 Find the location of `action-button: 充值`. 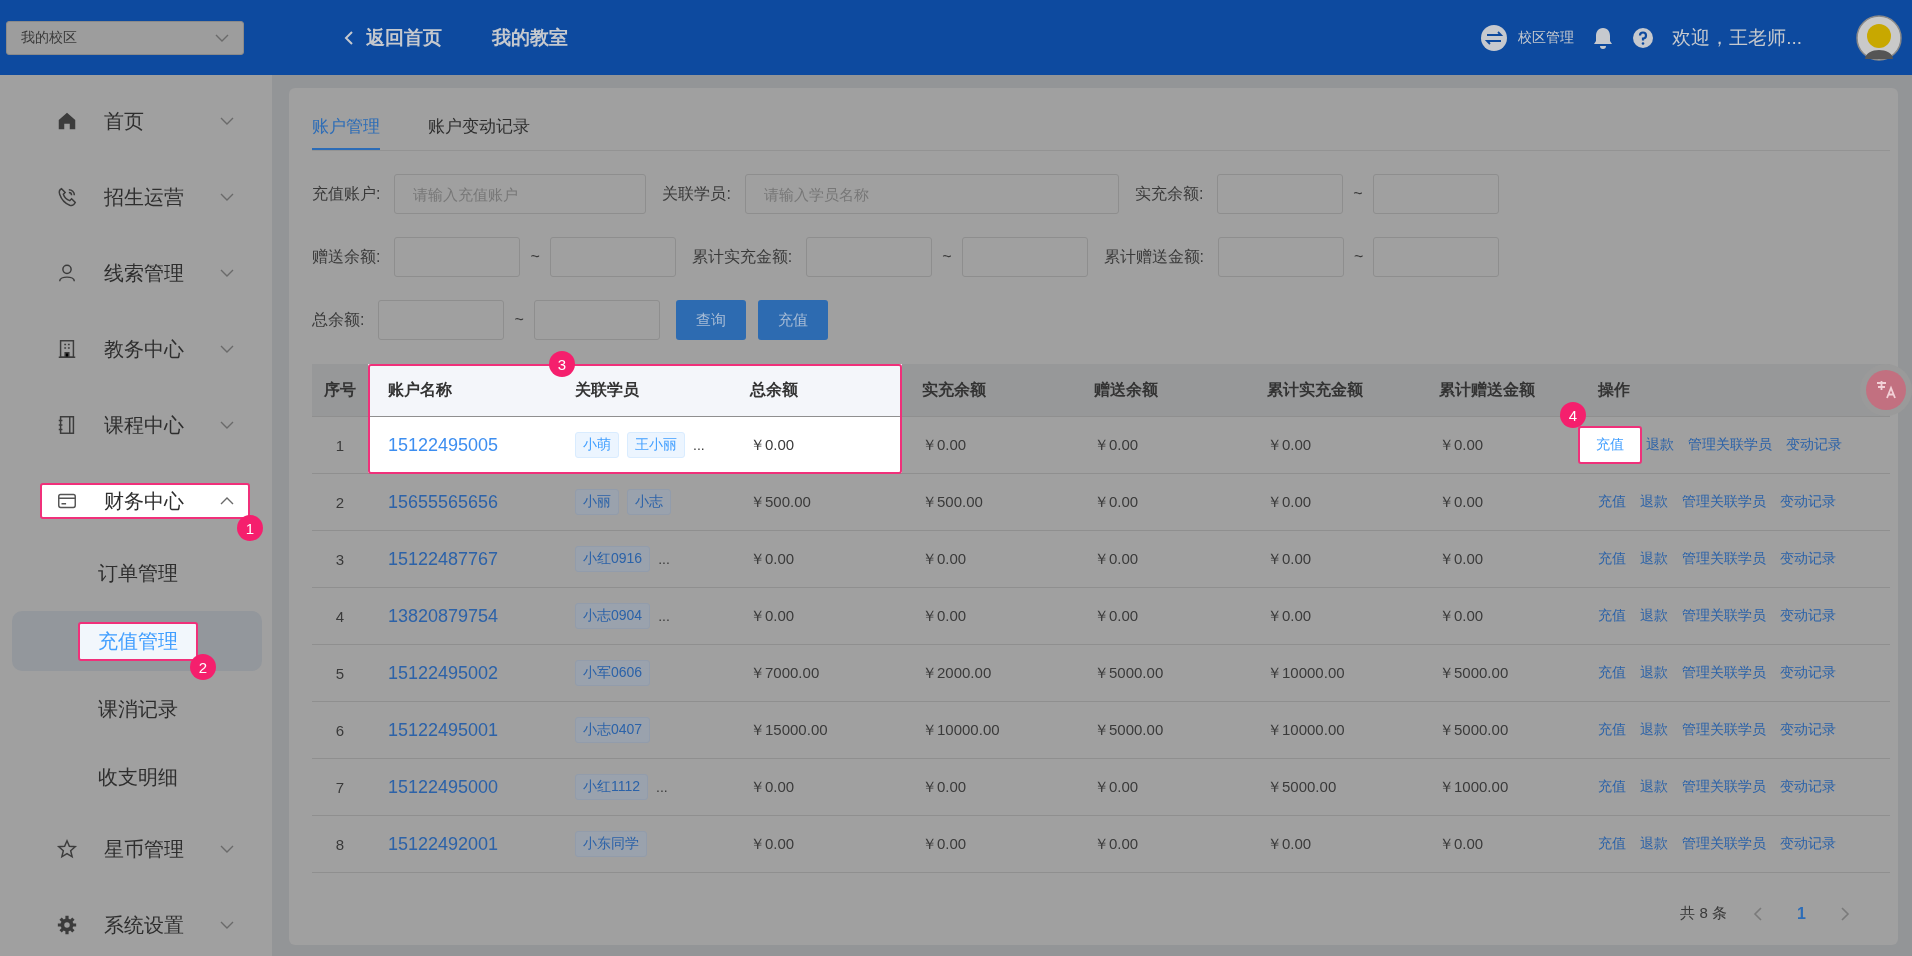

action-button: 充值 is located at coordinates (792, 320).